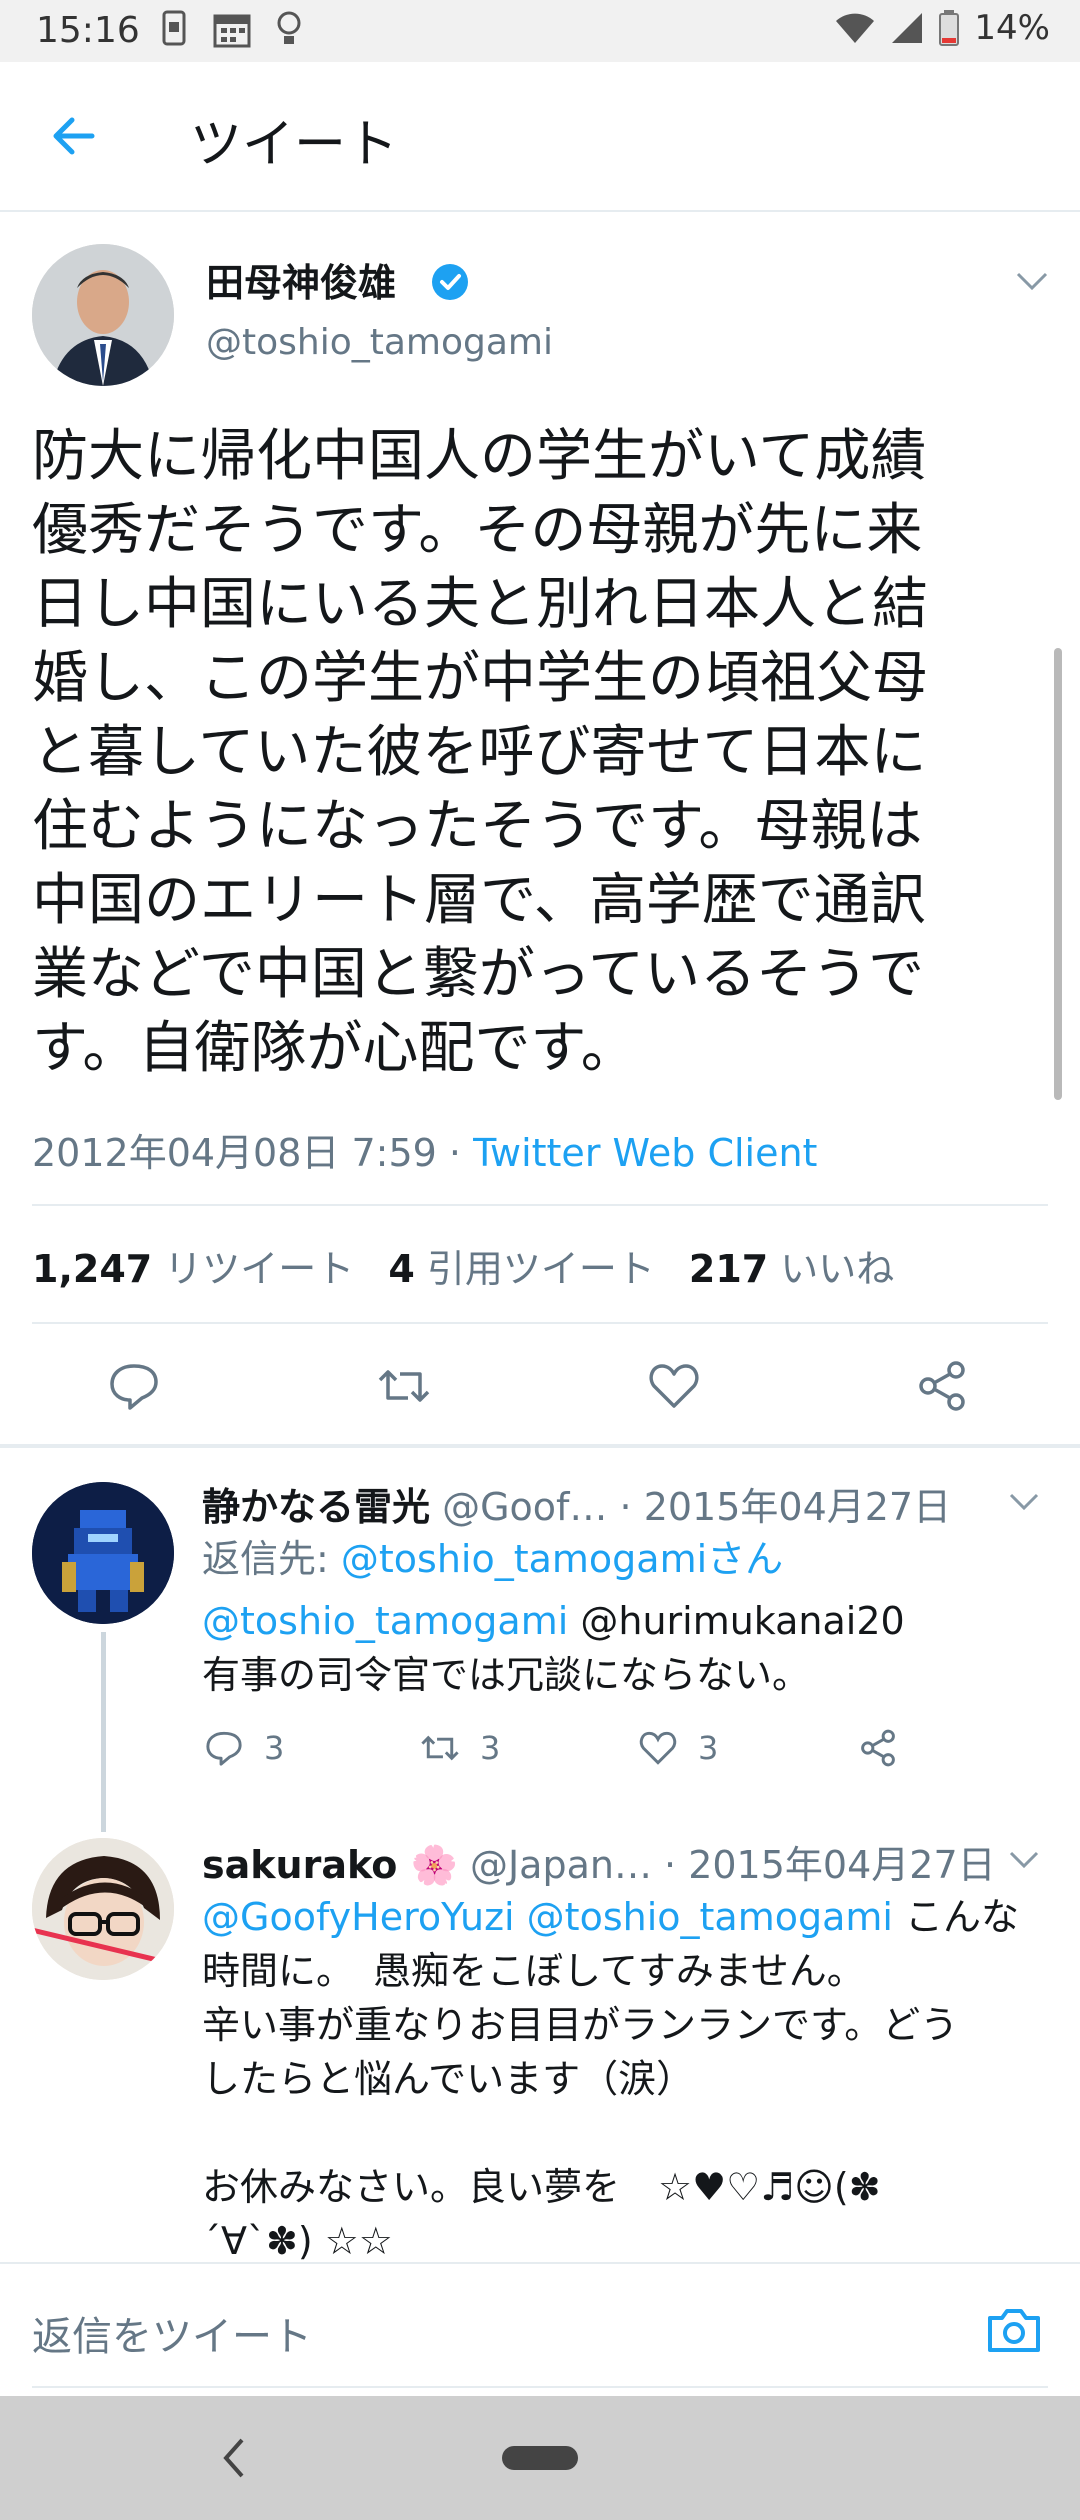  Describe the element at coordinates (949, 28) in the screenshot. I see `battery-icon` at that location.